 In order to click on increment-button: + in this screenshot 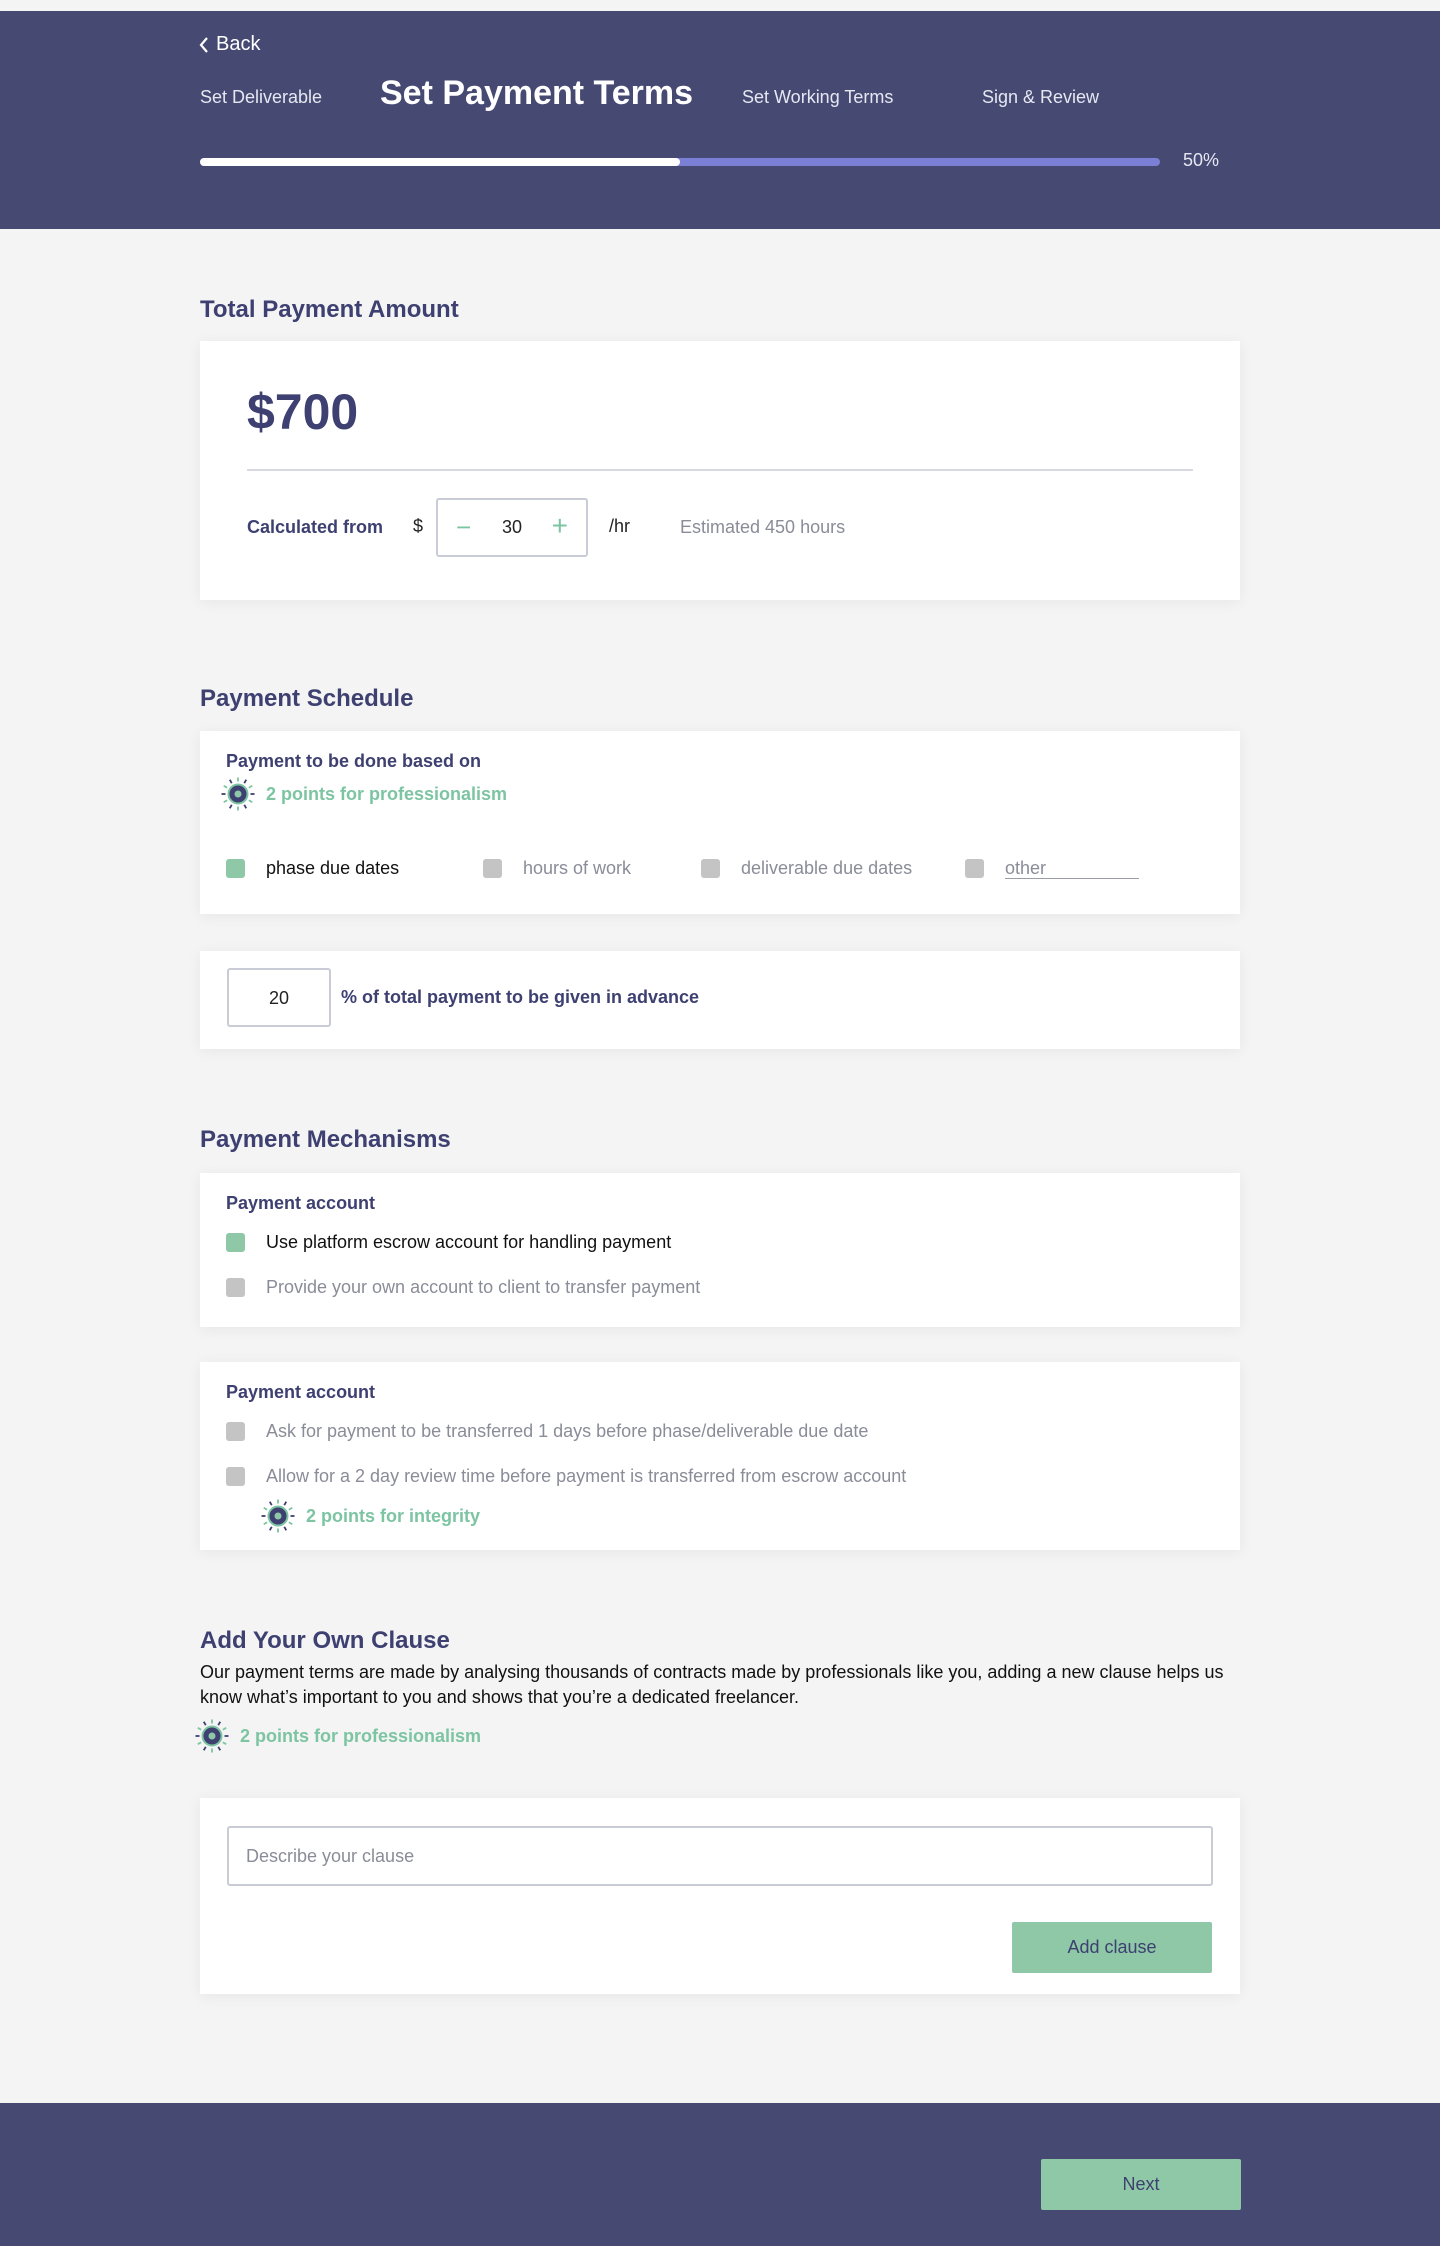, I will do `click(560, 526)`.